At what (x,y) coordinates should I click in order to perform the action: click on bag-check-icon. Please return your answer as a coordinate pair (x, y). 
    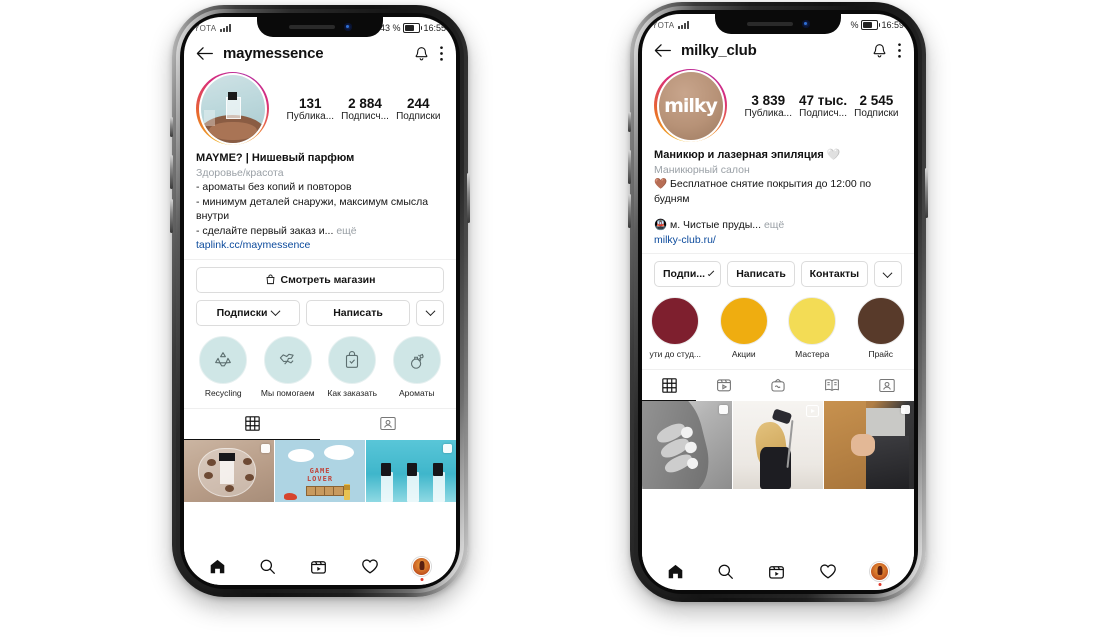
    Looking at the image, I should click on (352, 359).